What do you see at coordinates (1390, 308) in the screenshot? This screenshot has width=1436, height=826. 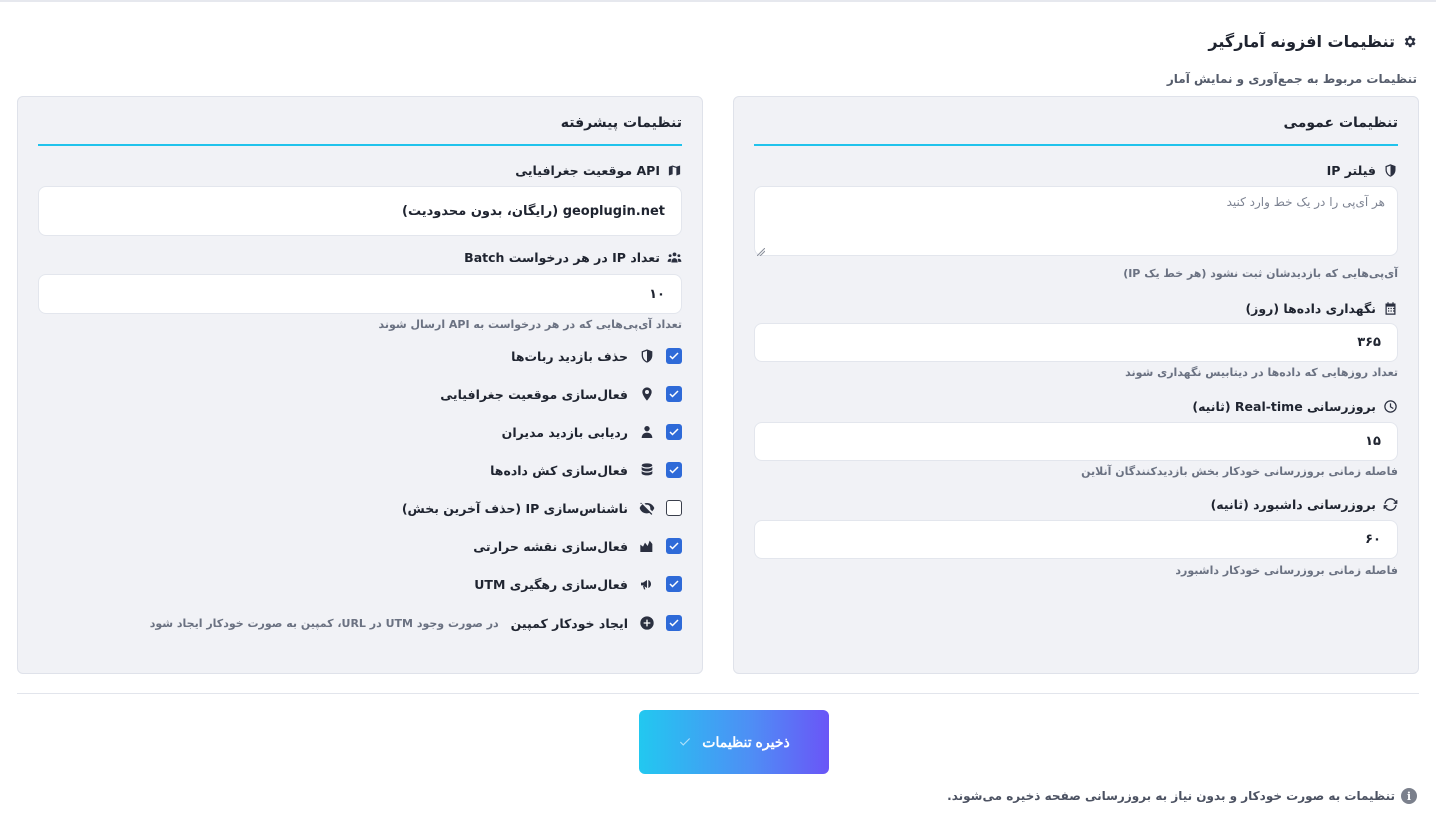 I see `calendar-icon` at bounding box center [1390, 308].